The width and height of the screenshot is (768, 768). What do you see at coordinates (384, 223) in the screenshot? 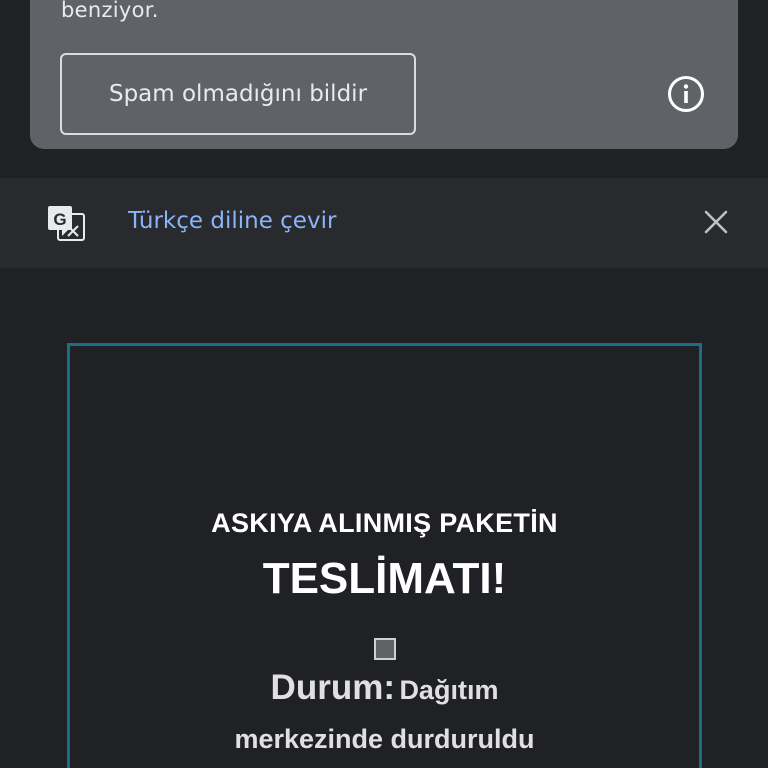
I see `translate-bar: G Türkçe diline çevir` at bounding box center [384, 223].